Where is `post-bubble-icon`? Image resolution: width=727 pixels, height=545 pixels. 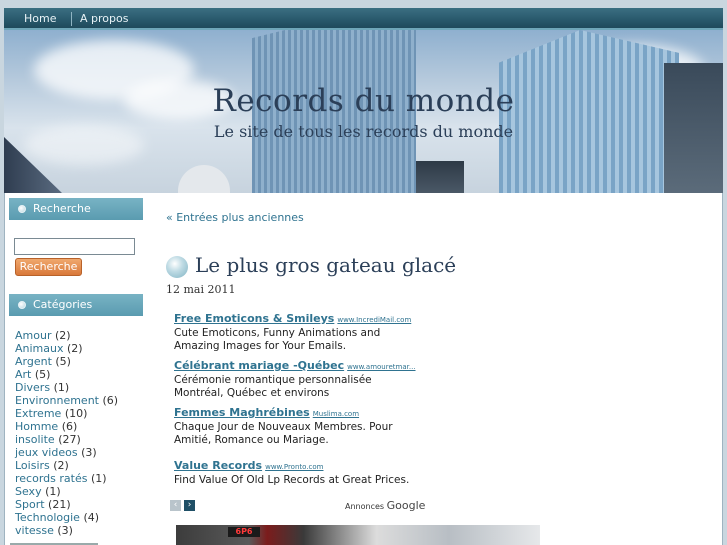
post-bubble-icon is located at coordinates (177, 267).